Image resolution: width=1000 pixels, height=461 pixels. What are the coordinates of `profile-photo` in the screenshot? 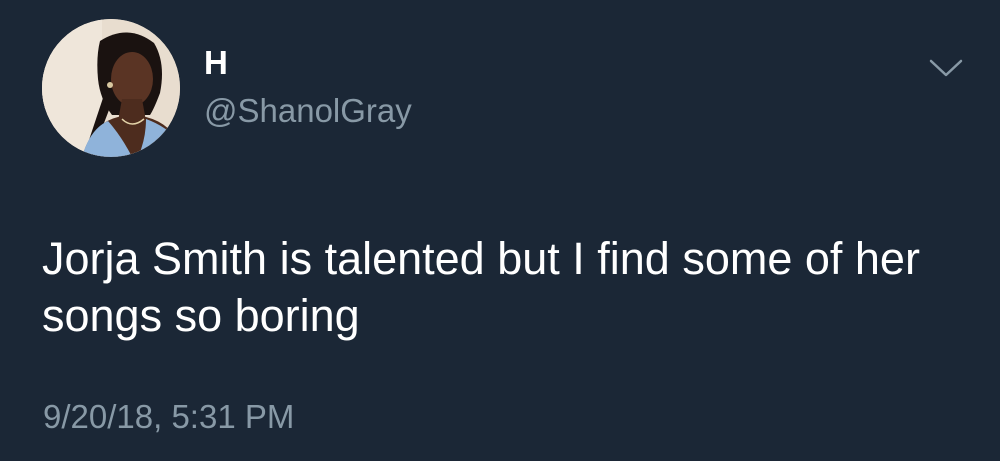 It's located at (111, 88).